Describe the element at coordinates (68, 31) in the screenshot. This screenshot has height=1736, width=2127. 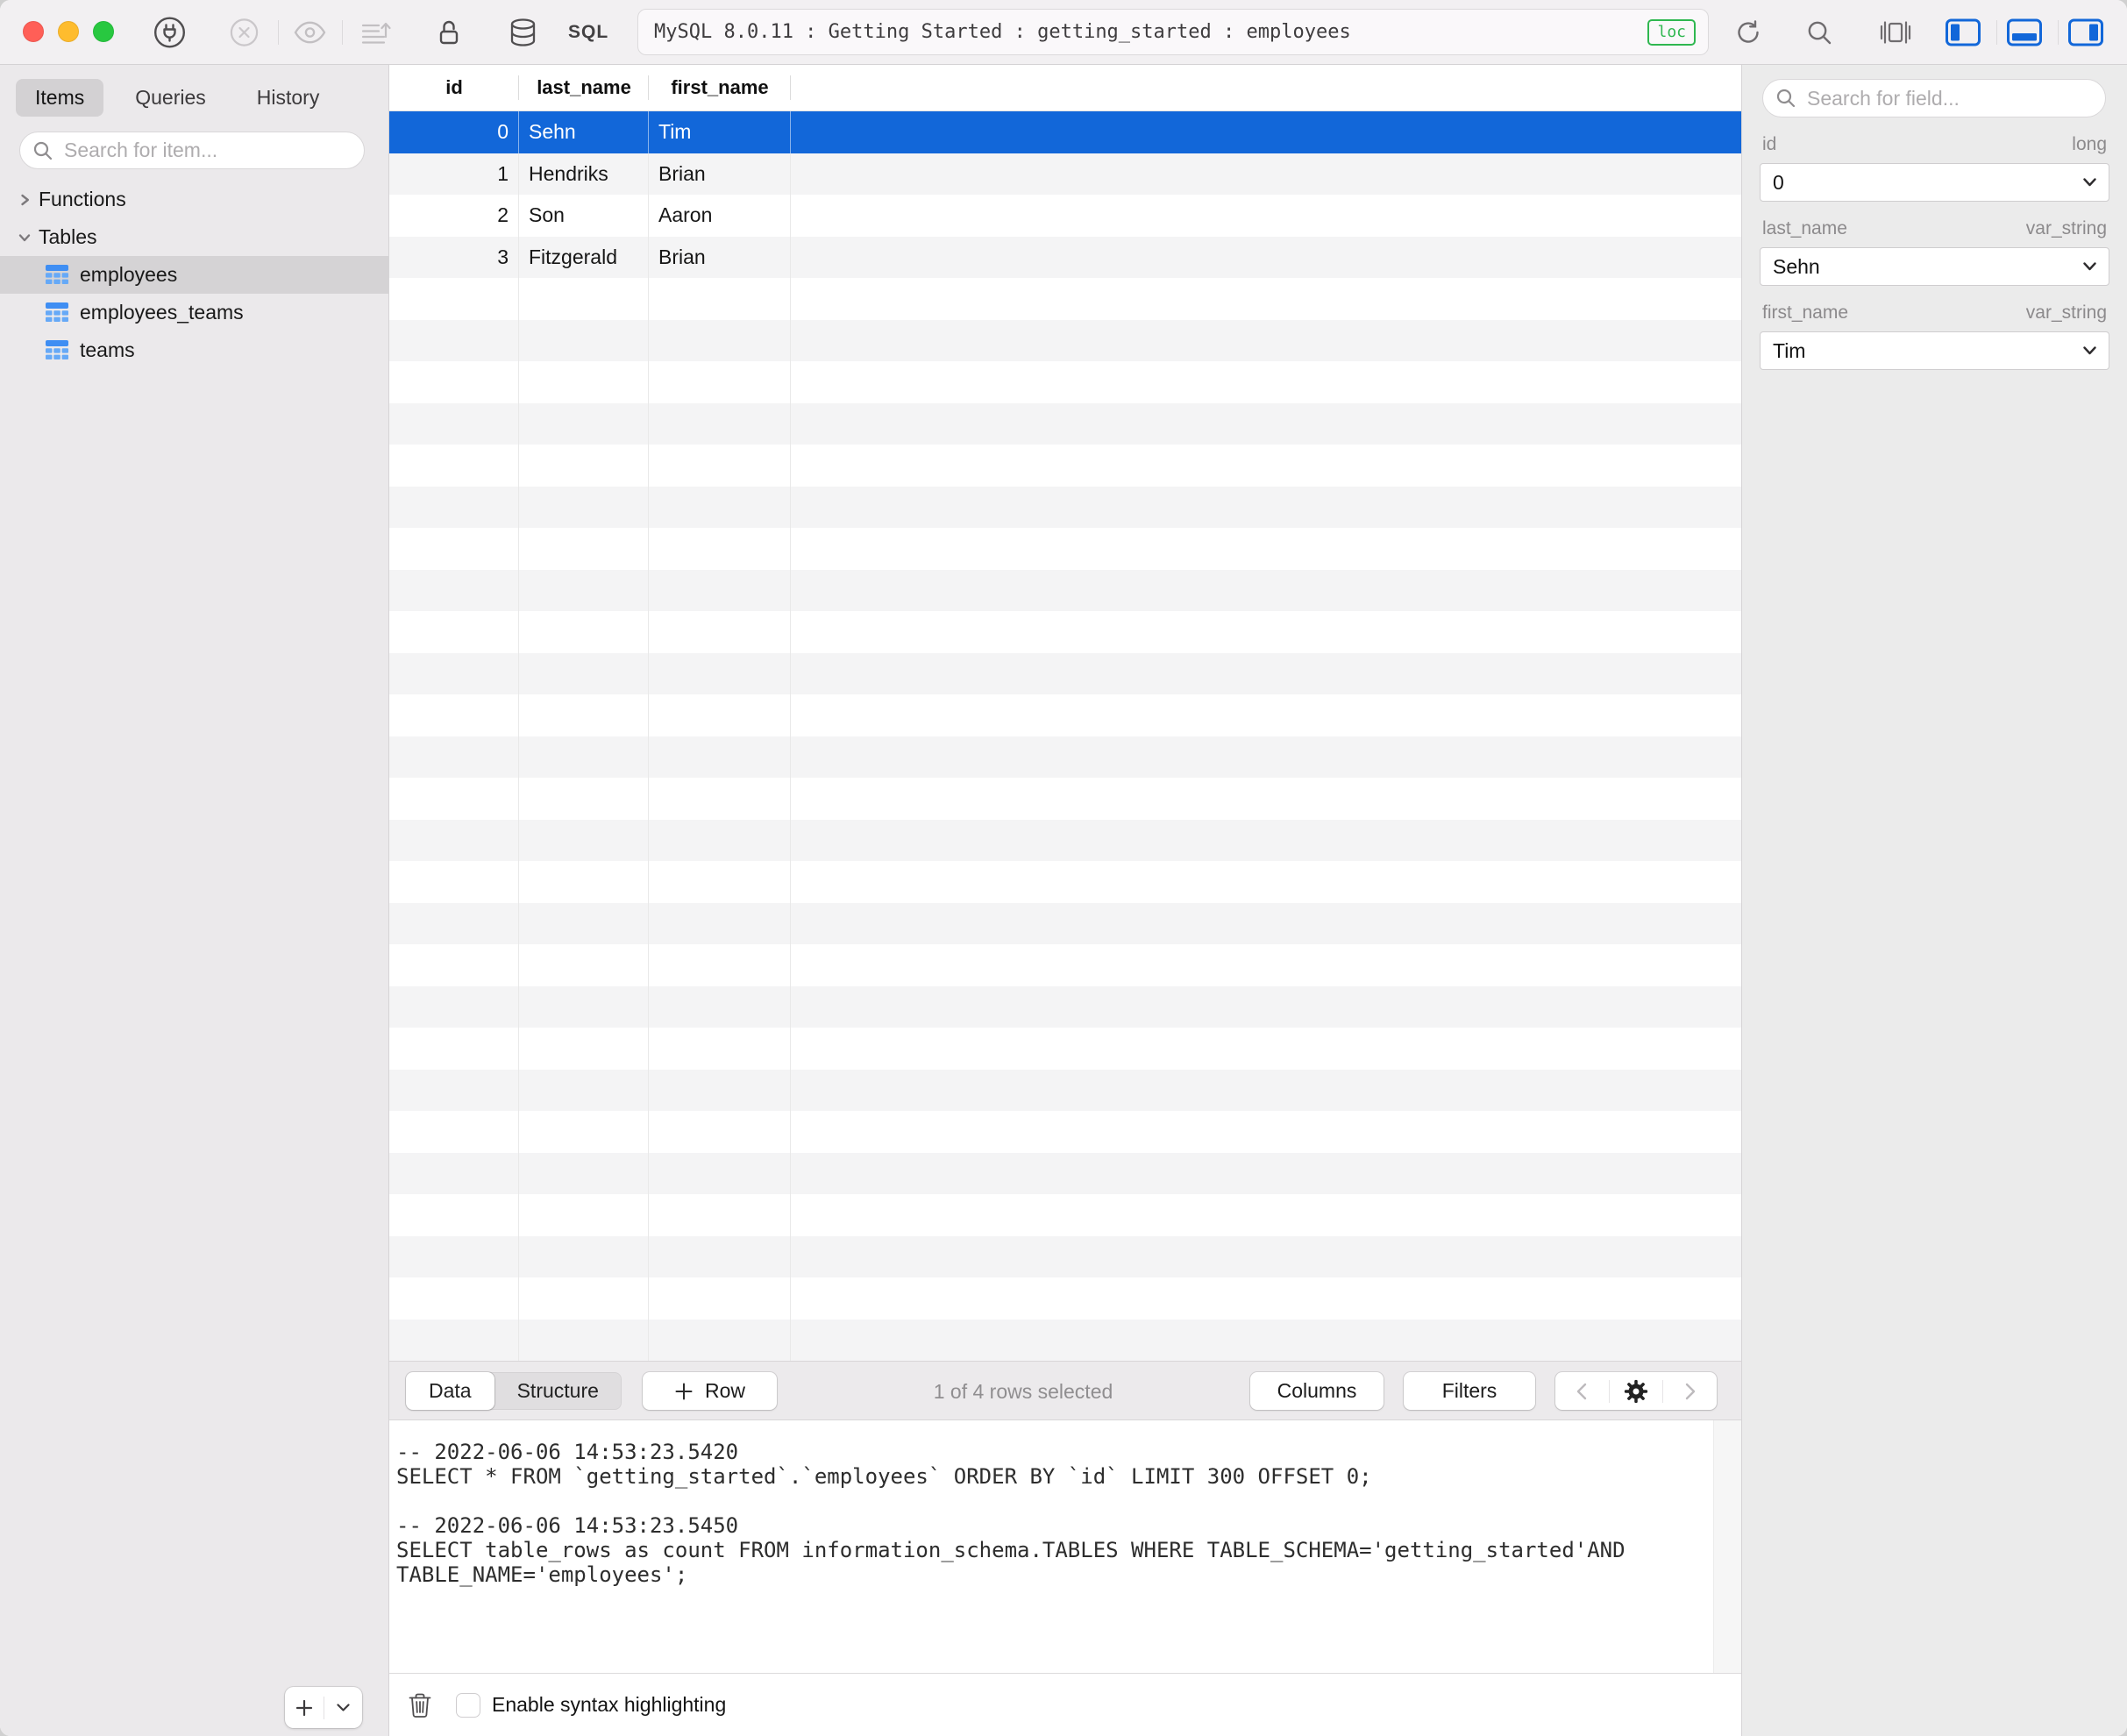
I see `minimize-window-button` at that location.